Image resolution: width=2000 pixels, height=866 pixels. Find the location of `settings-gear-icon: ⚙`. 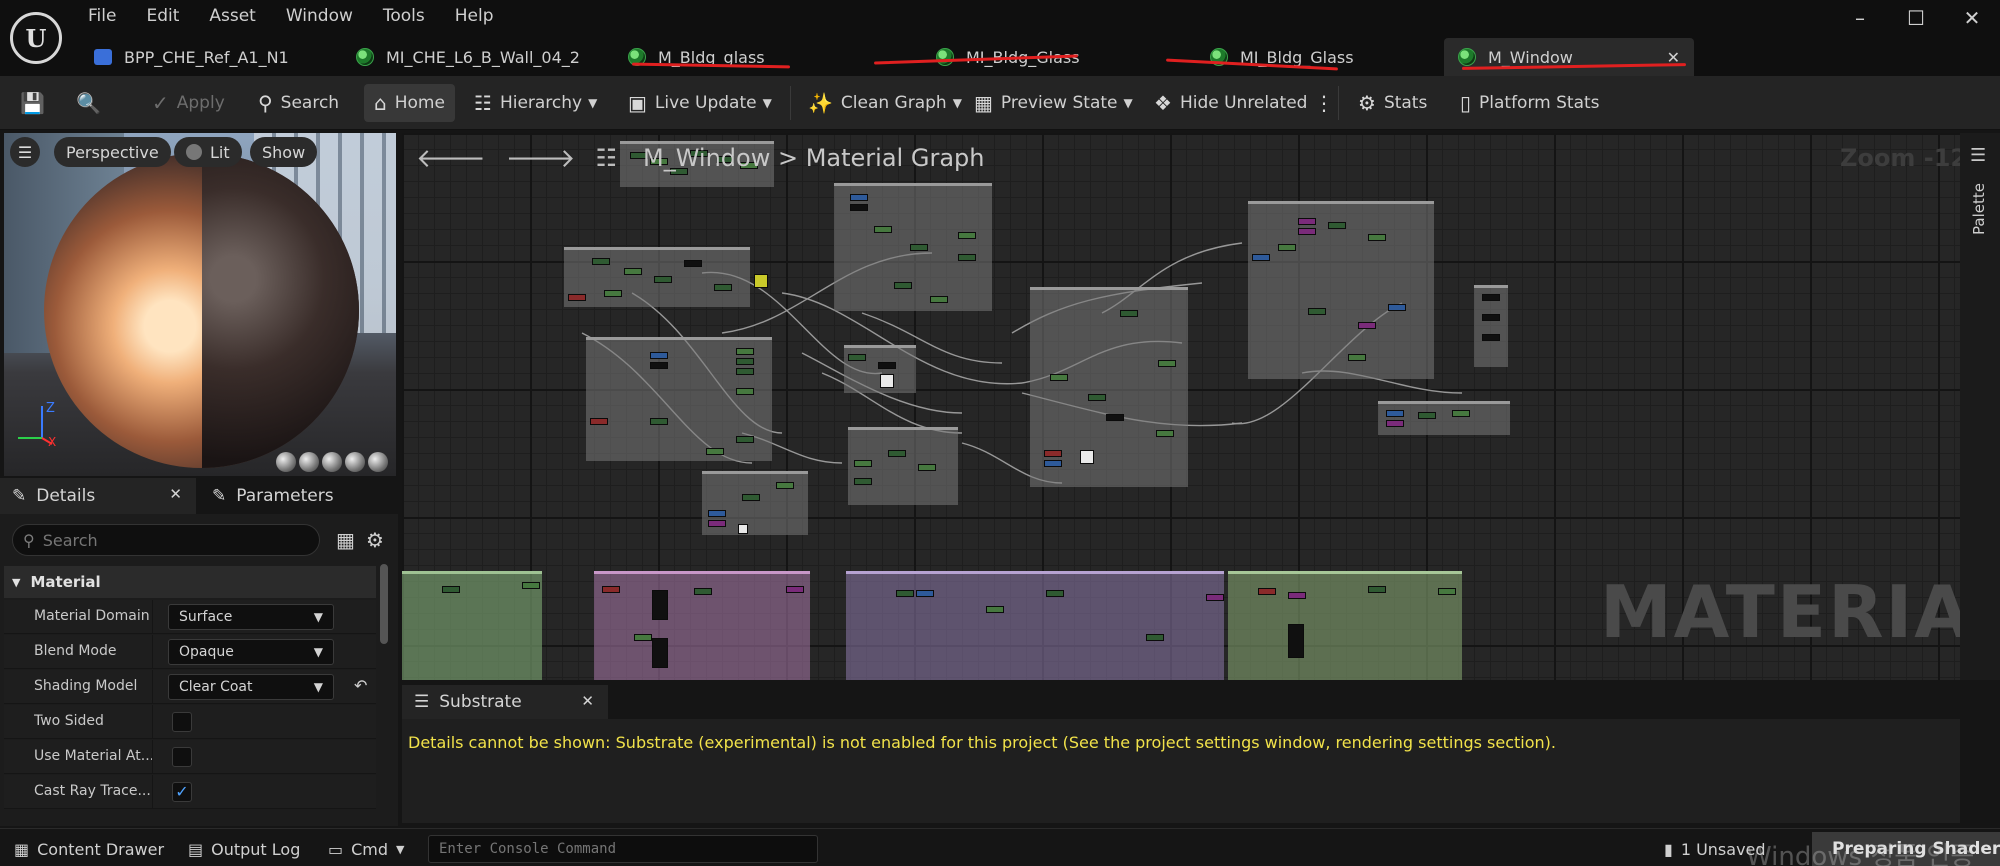

settings-gear-icon: ⚙ is located at coordinates (375, 540).